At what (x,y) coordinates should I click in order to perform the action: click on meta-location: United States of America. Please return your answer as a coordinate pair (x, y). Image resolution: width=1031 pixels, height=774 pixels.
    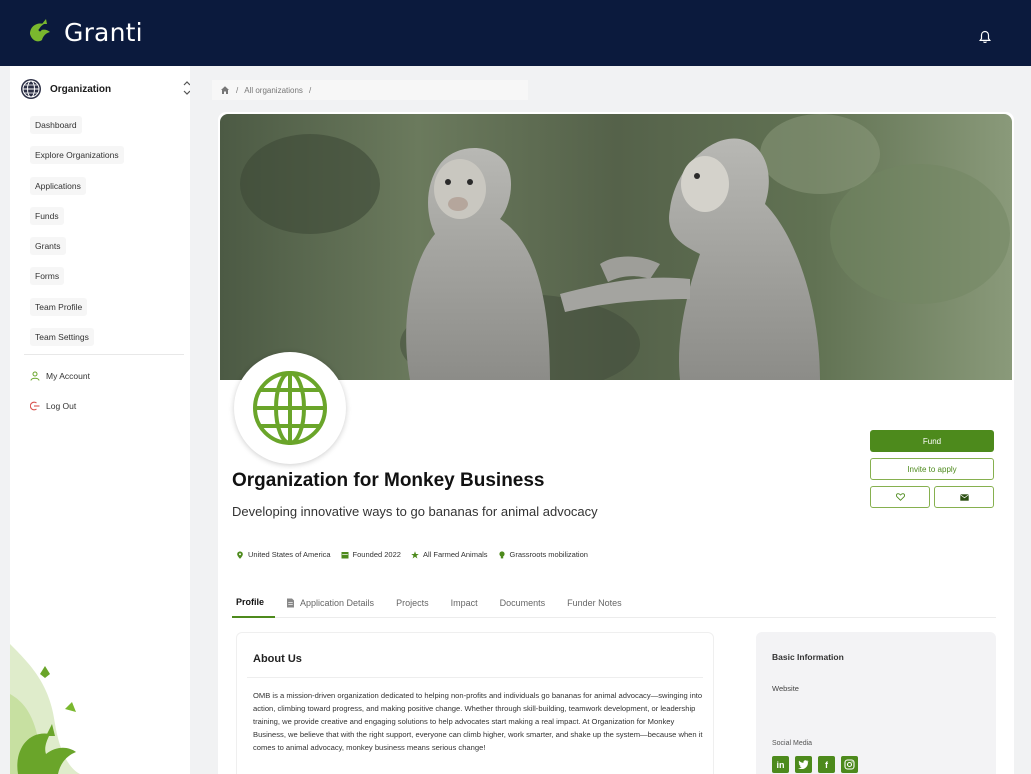
    Looking at the image, I should click on (283, 554).